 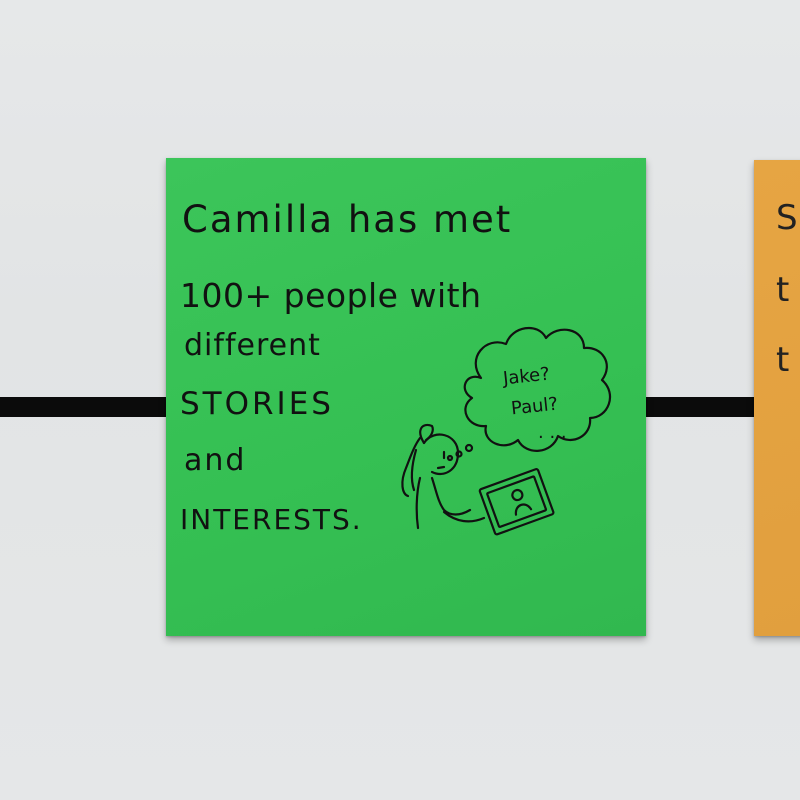 What do you see at coordinates (787, 218) in the screenshot?
I see `note-fragment: S` at bounding box center [787, 218].